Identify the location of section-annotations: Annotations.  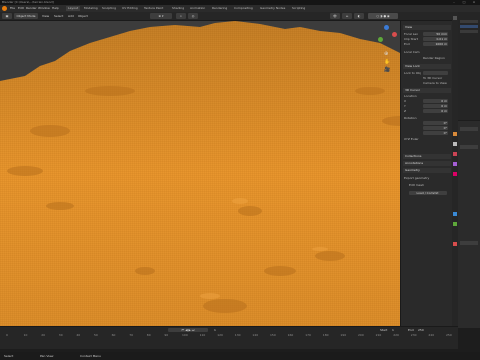
(427, 163).